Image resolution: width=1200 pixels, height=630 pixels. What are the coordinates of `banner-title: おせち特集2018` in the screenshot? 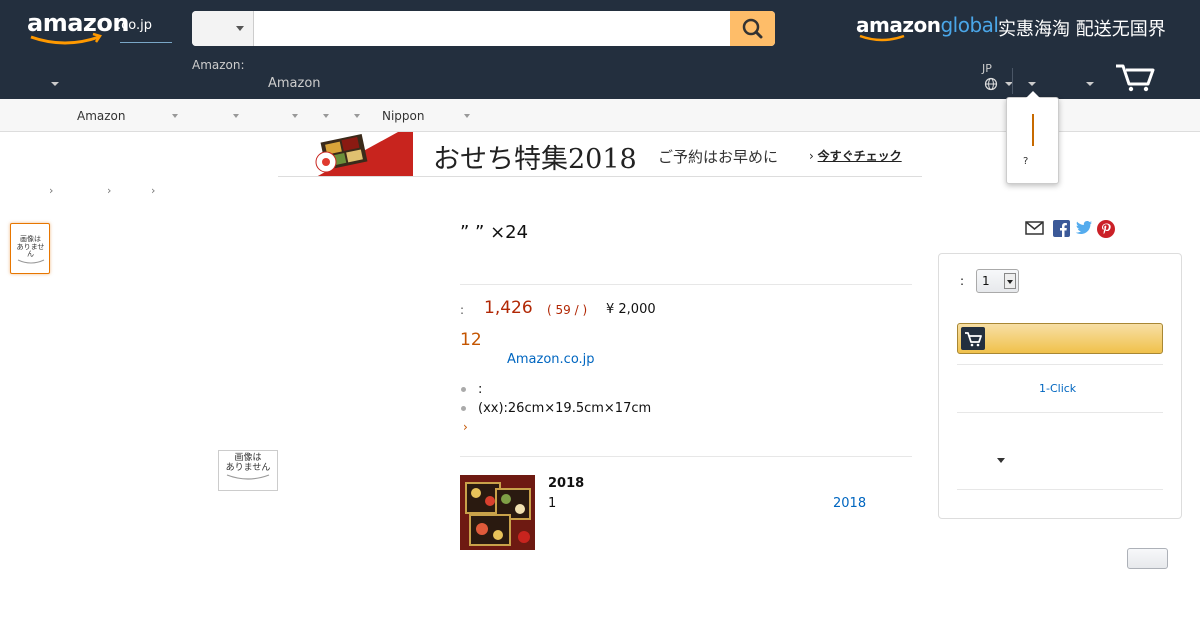 It's located at (535, 159).